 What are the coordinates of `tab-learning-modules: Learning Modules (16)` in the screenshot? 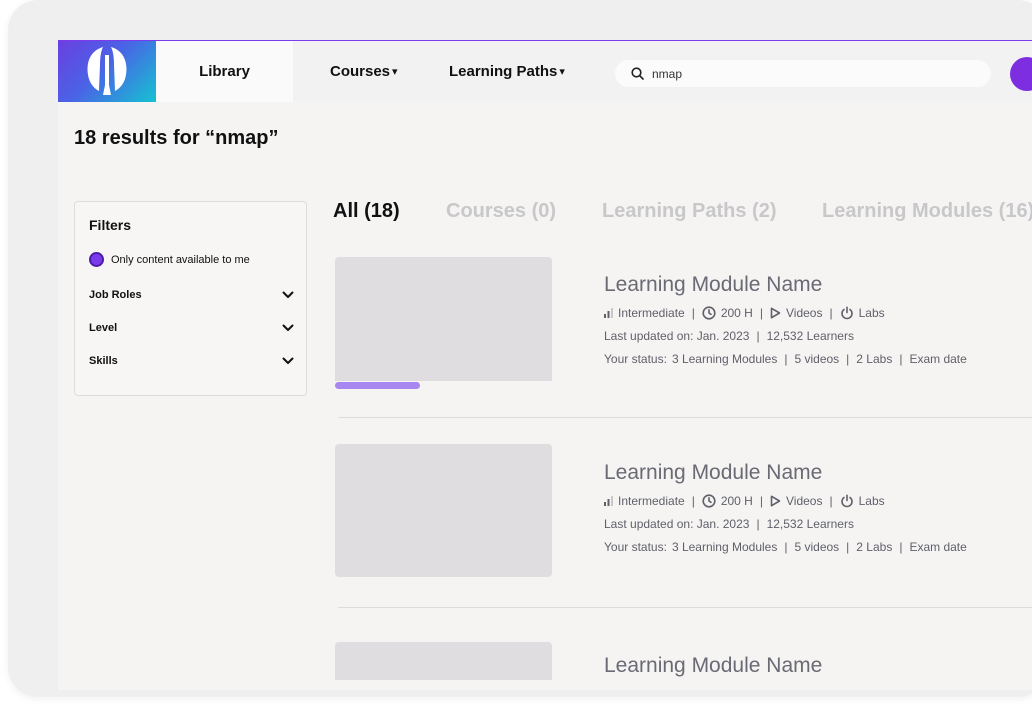 It's located at (927, 211).